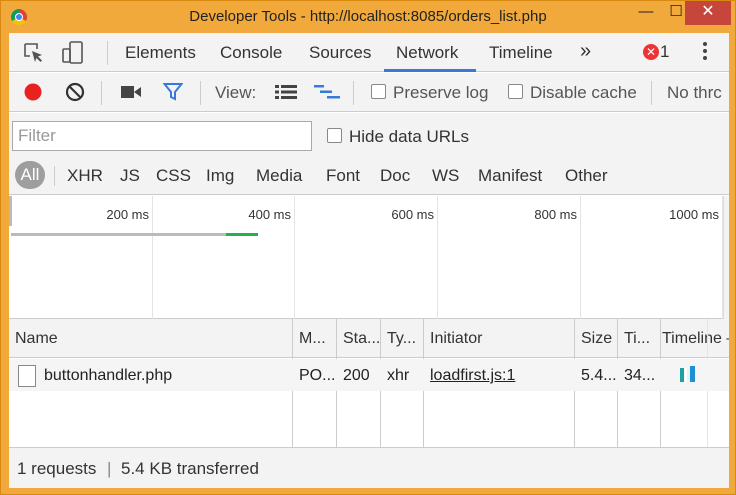  I want to click on disable-cache-checkbox, so click(515, 91).